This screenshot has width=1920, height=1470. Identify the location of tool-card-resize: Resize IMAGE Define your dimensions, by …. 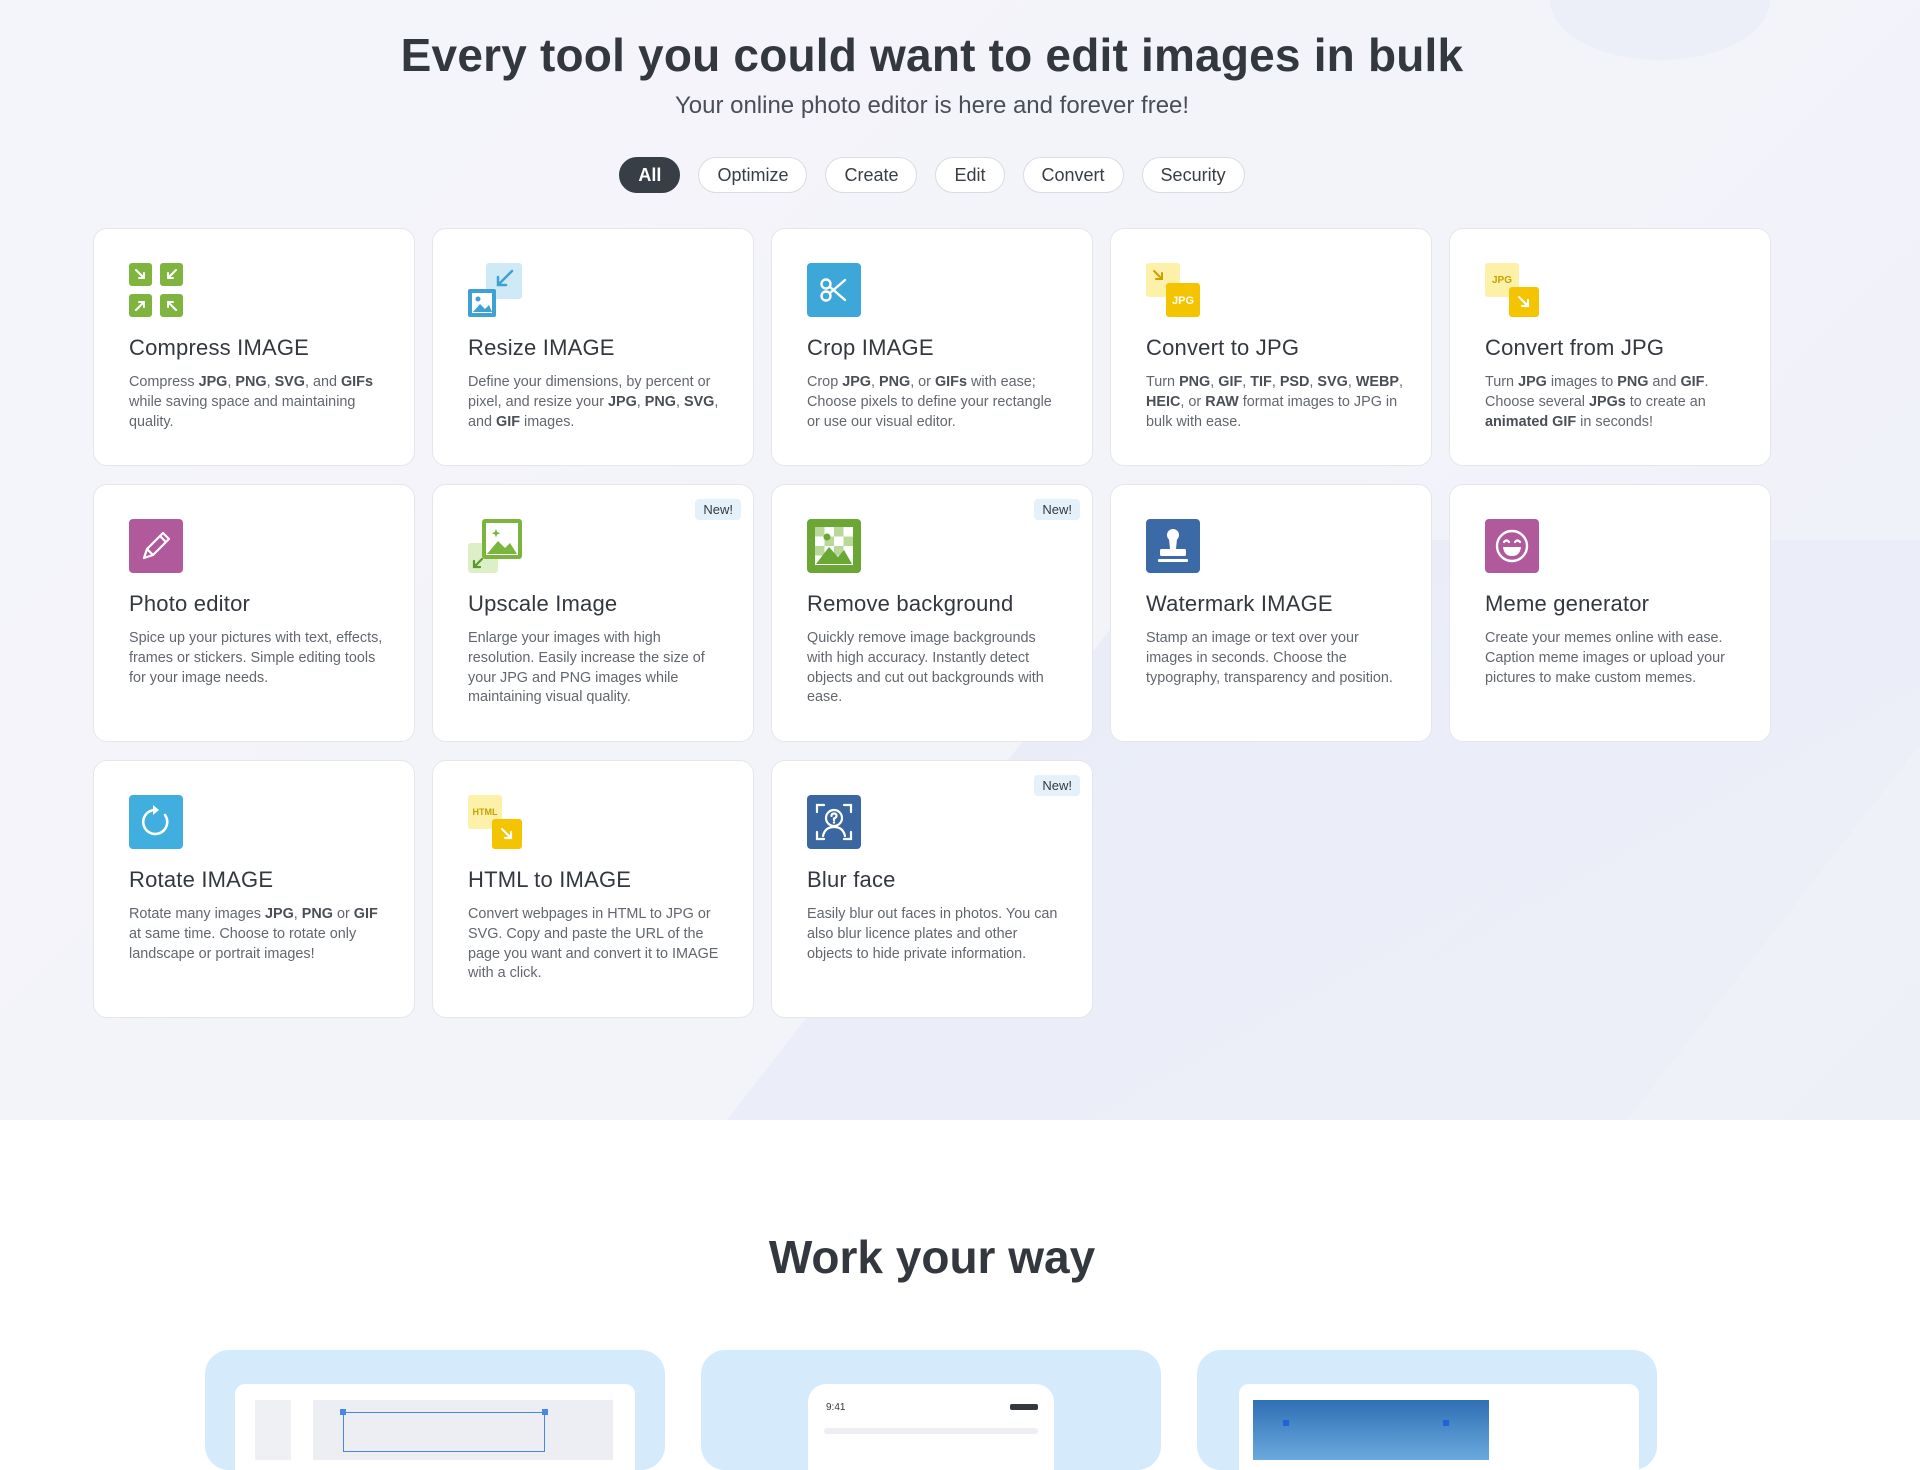
(593, 347).